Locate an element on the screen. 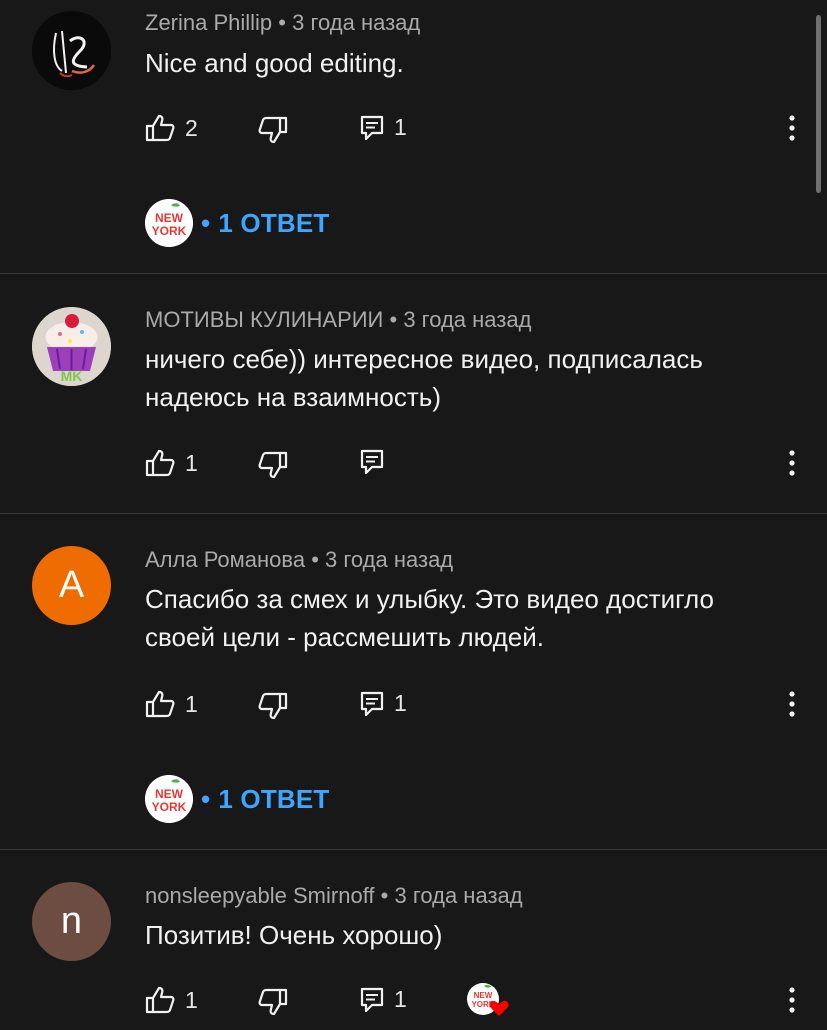  avatar: MK is located at coordinates (71, 346).